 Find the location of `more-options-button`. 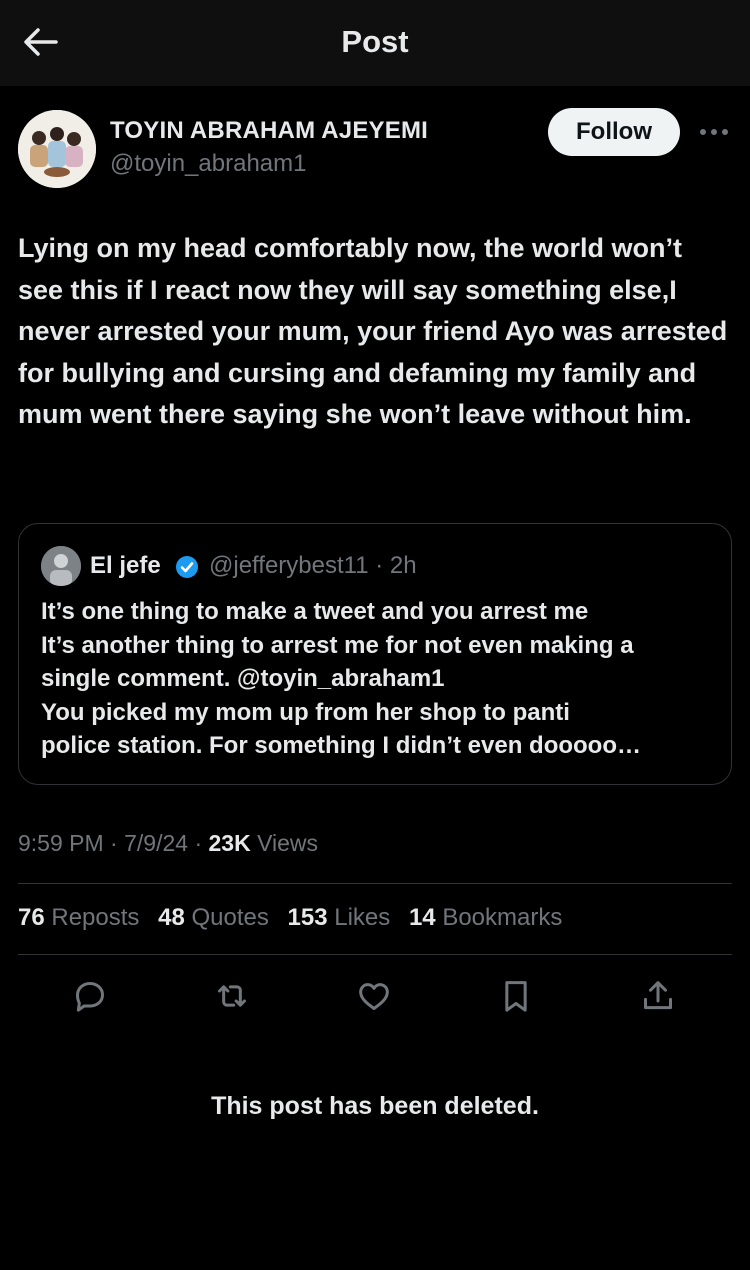

more-options-button is located at coordinates (714, 132).